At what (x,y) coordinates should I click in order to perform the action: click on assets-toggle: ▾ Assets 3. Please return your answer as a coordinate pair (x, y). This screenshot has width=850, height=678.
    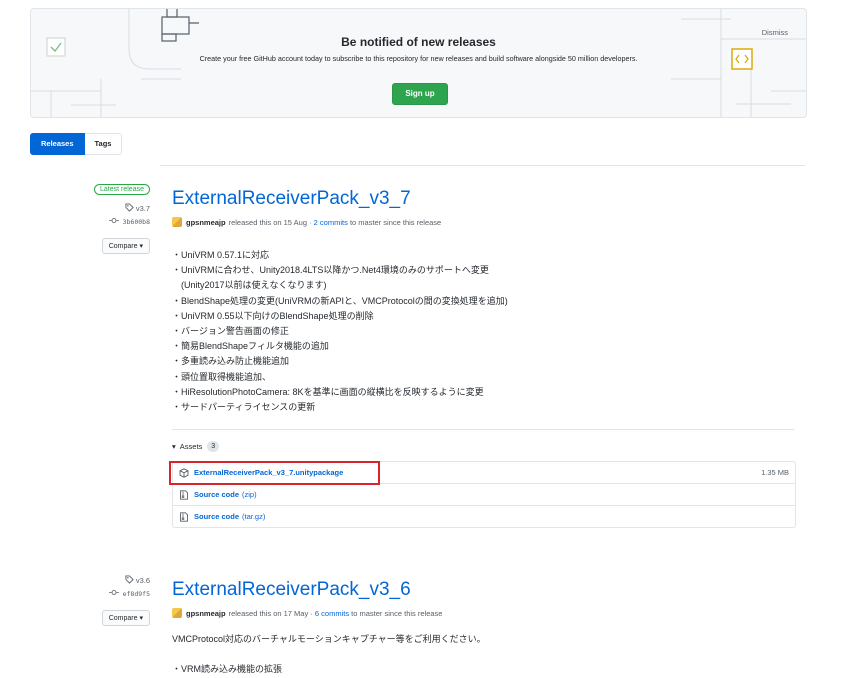
    Looking at the image, I should click on (196, 446).